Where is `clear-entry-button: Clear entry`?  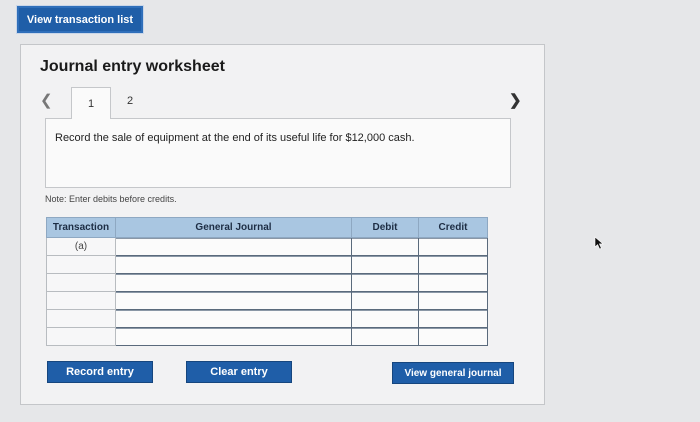
clear-entry-button: Clear entry is located at coordinates (239, 372).